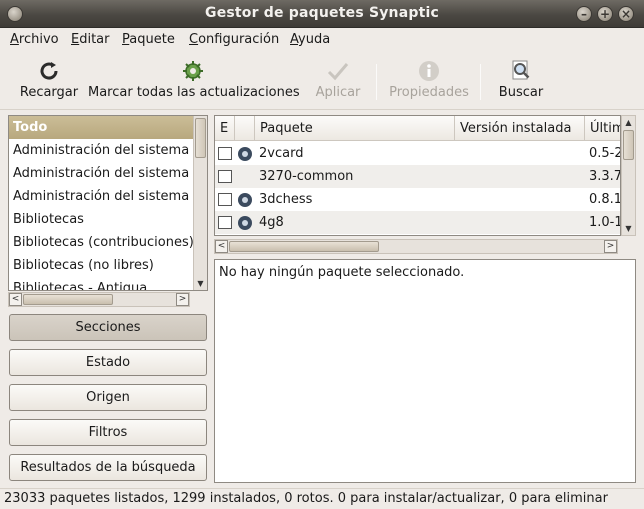  Describe the element at coordinates (108, 467) in the screenshot. I see `search-results-button: Resultados de la búsqueda` at that location.